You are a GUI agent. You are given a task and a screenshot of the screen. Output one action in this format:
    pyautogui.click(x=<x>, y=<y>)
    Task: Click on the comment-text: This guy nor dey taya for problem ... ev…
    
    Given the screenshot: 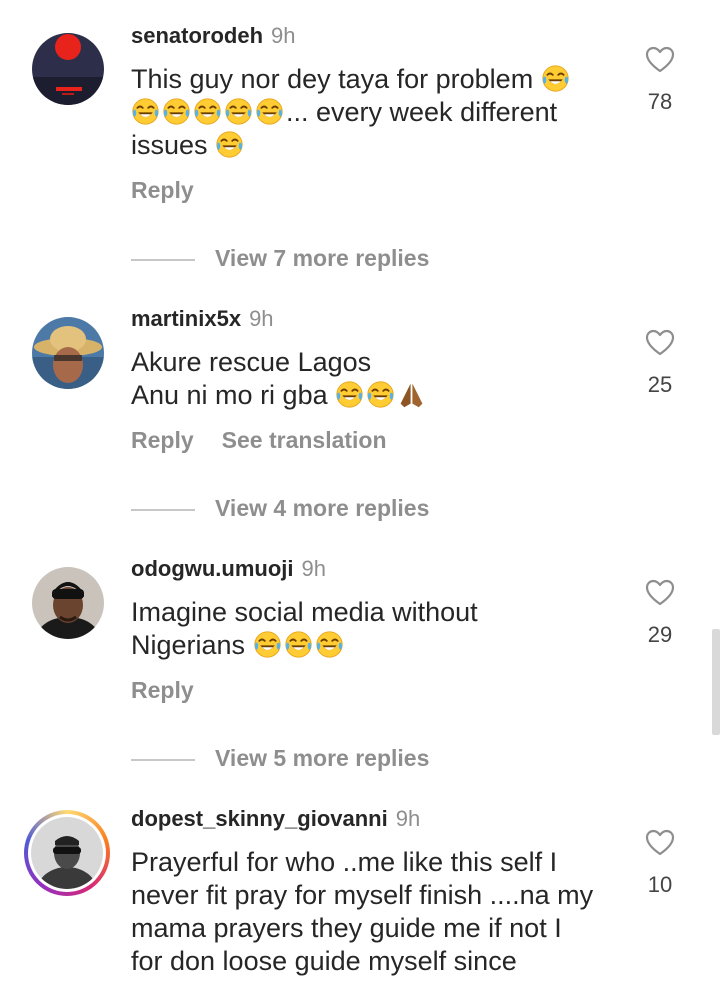 What is the action you would take?
    pyautogui.click(x=376, y=112)
    